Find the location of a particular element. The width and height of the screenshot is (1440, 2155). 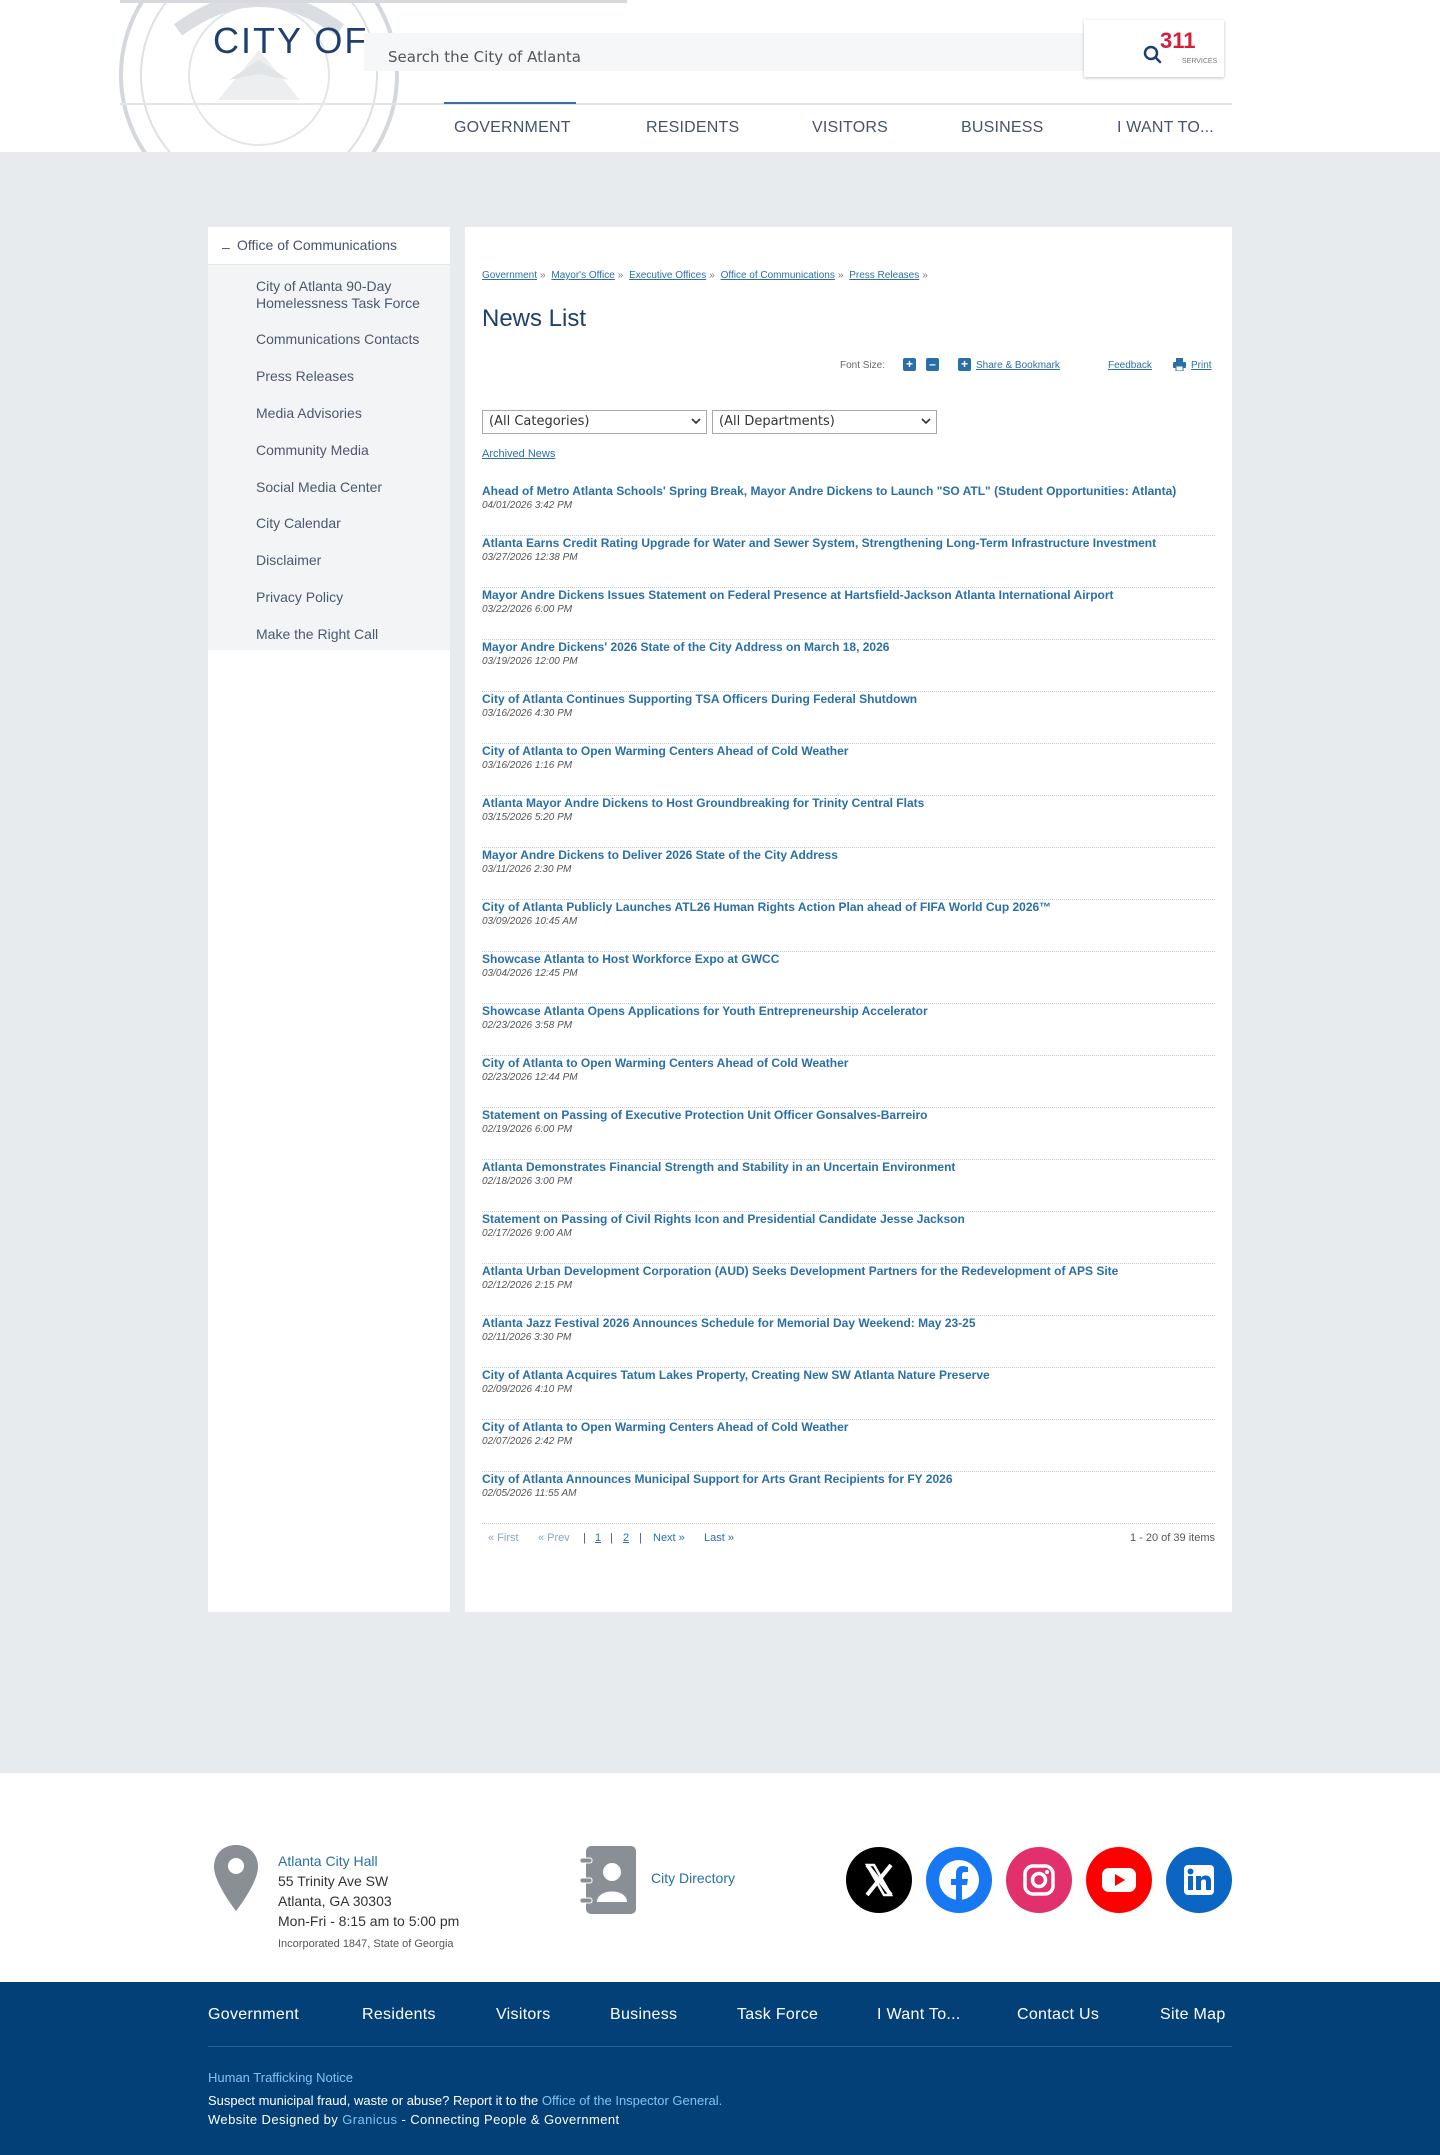

x-icon is located at coordinates (879, 1880).